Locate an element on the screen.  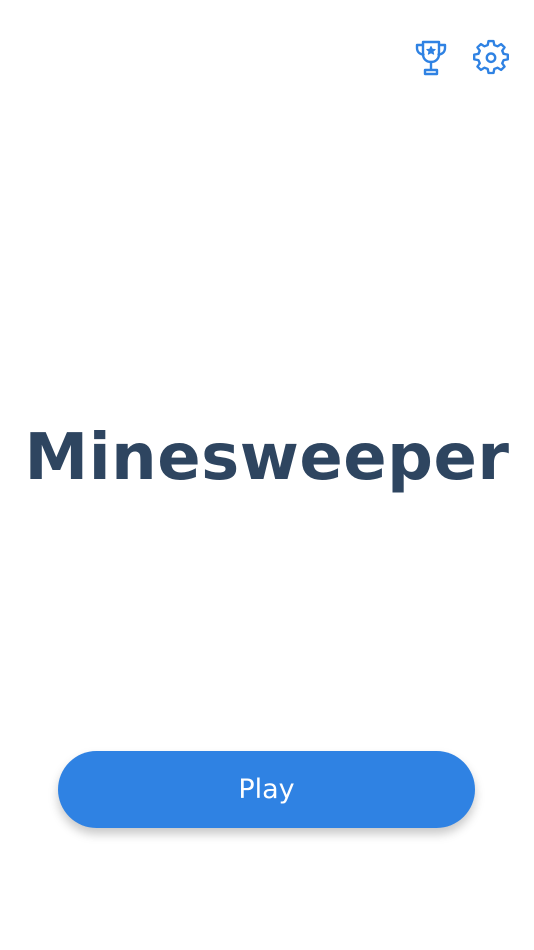
trophy-icon is located at coordinates (431, 58).